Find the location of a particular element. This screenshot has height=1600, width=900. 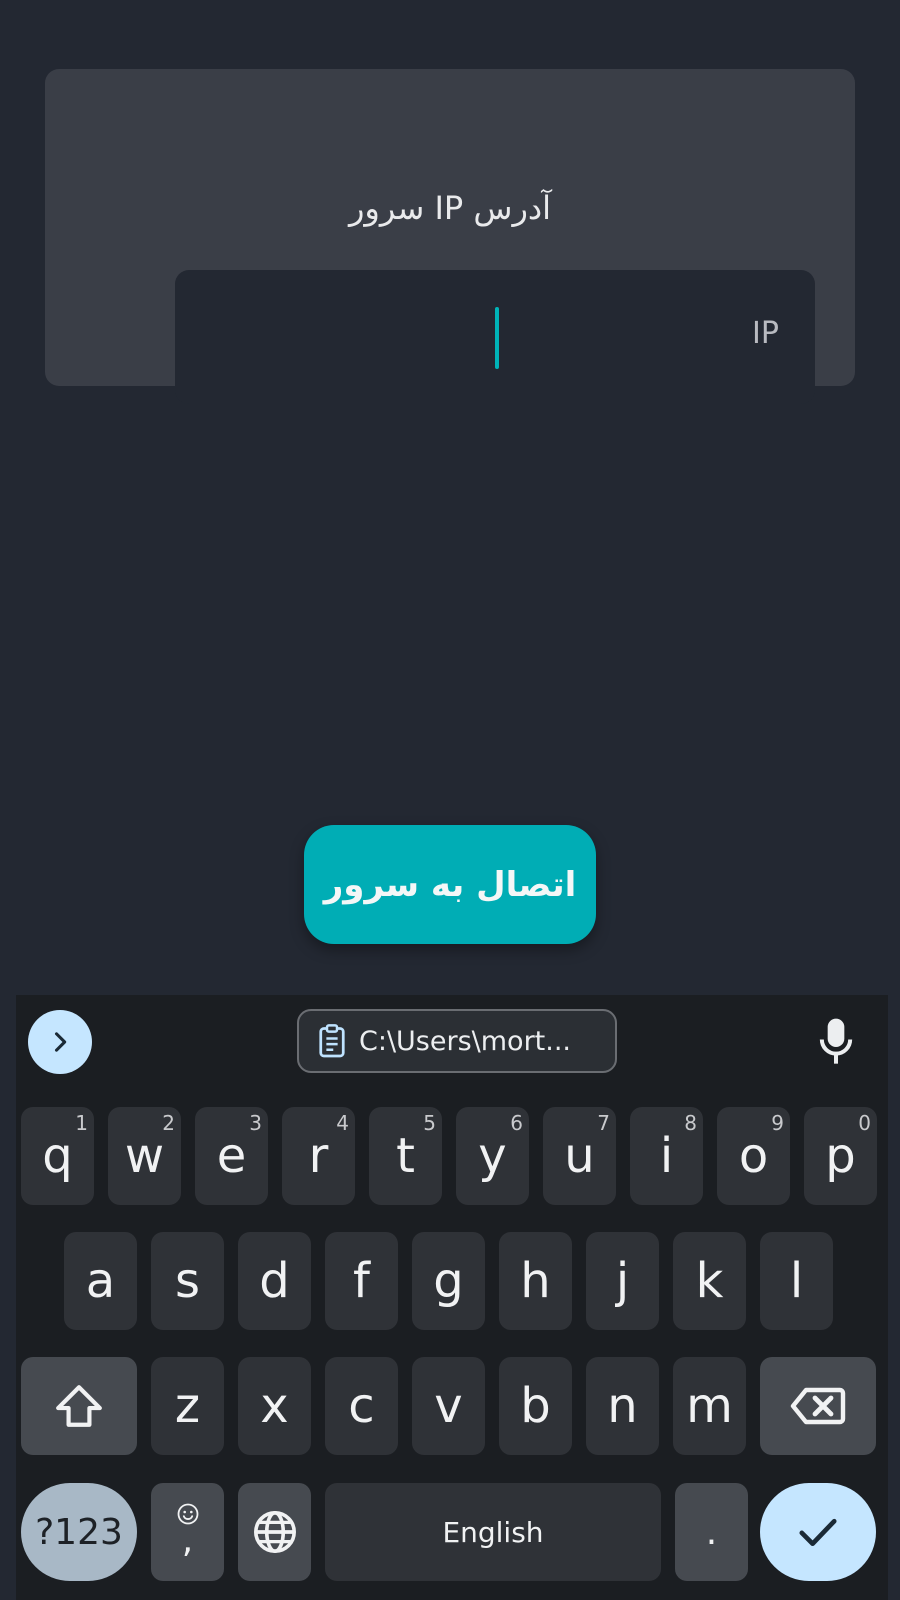

checkmark-icon is located at coordinates (818, 1532).